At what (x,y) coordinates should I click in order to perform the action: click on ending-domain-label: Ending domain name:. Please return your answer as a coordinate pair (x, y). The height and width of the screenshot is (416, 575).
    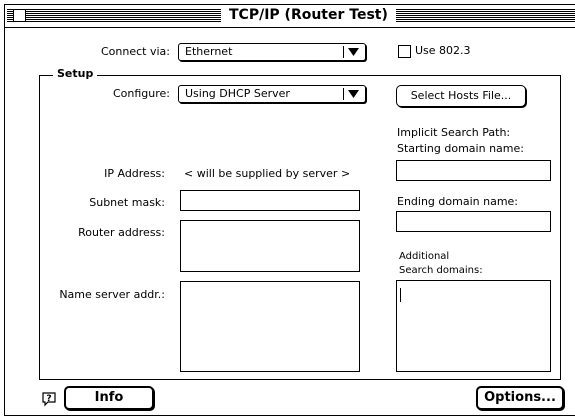
    Looking at the image, I should click on (458, 201).